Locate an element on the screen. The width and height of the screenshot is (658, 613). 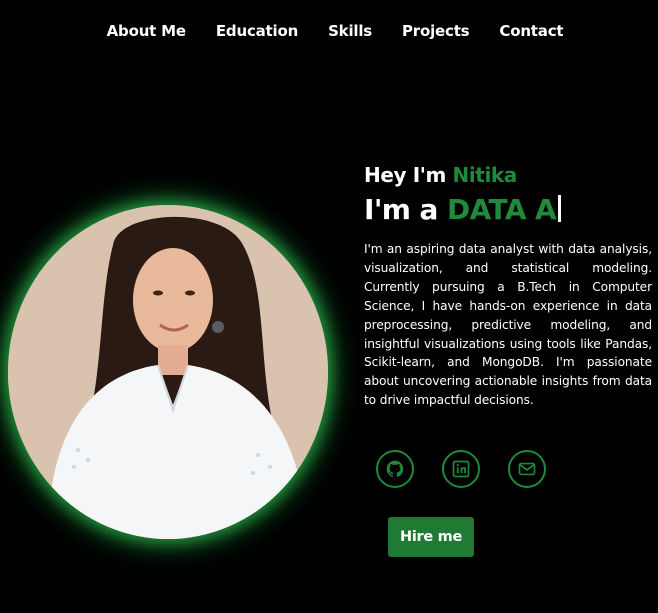
greeting-prefix: Hey I'm is located at coordinates (408, 175).